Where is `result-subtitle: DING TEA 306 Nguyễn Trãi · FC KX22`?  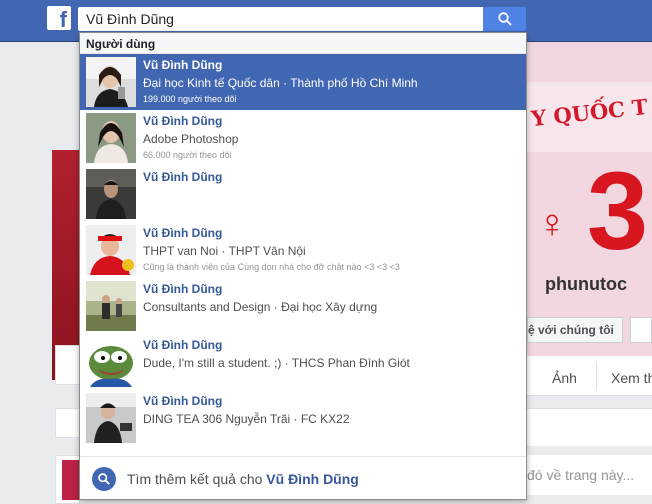 result-subtitle: DING TEA 306 Nguyễn Trãi · FC KX22 is located at coordinates (246, 419).